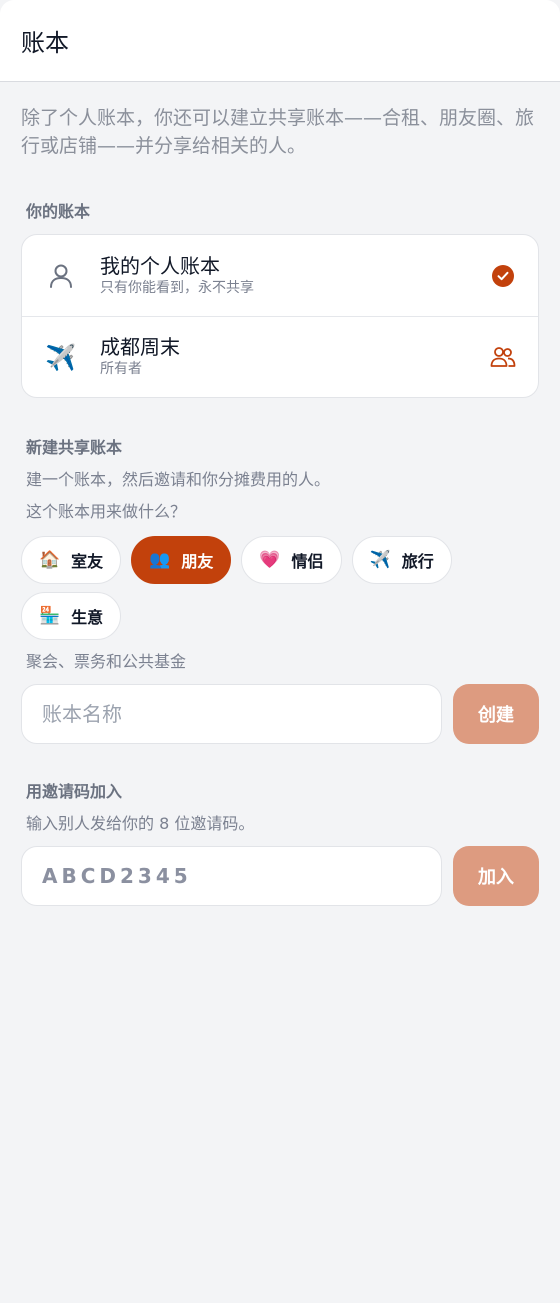 Image resolution: width=560 pixels, height=1303 pixels. What do you see at coordinates (295, 357) in the screenshot?
I see `book-texts: 成都周末 所有者` at bounding box center [295, 357].